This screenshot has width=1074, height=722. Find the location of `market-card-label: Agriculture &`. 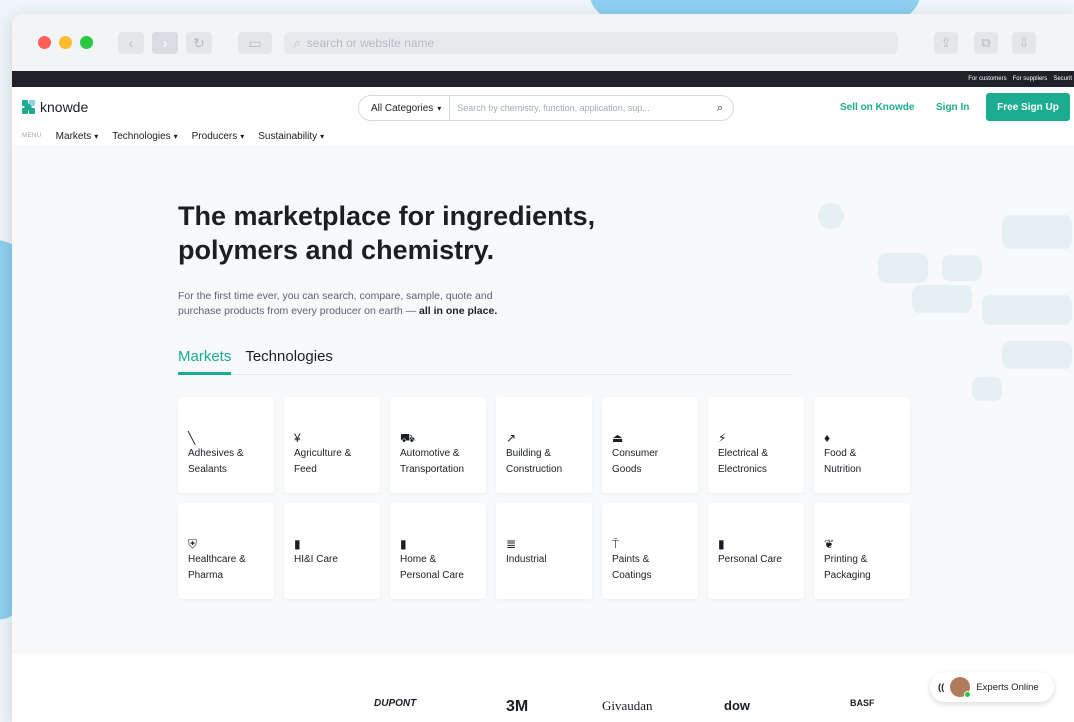

market-card-label: Agriculture & is located at coordinates (323, 453).